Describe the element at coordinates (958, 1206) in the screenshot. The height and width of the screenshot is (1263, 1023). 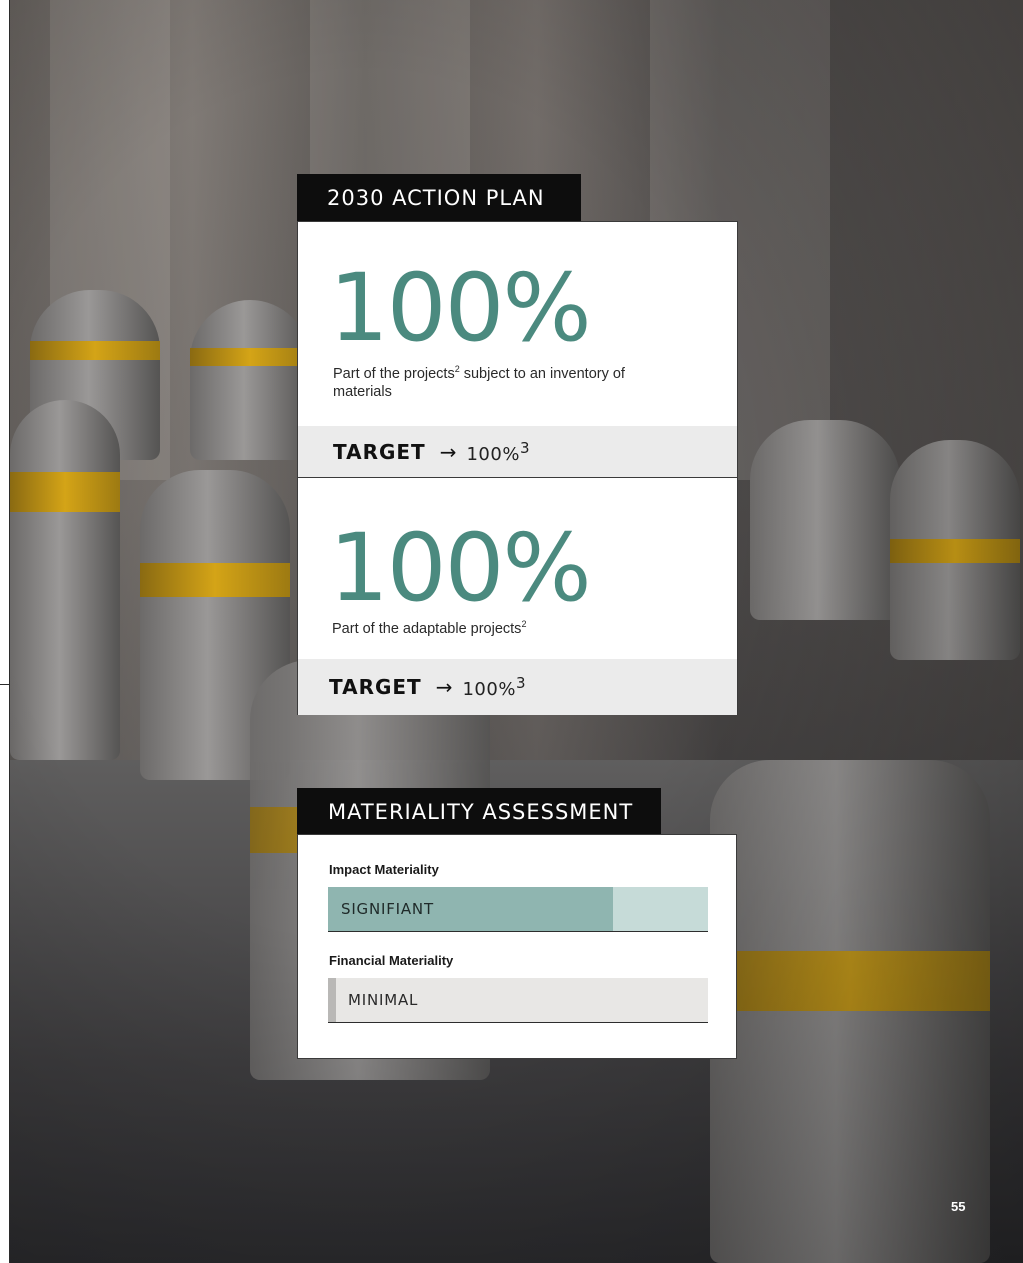
I see `page-number: 55` at that location.